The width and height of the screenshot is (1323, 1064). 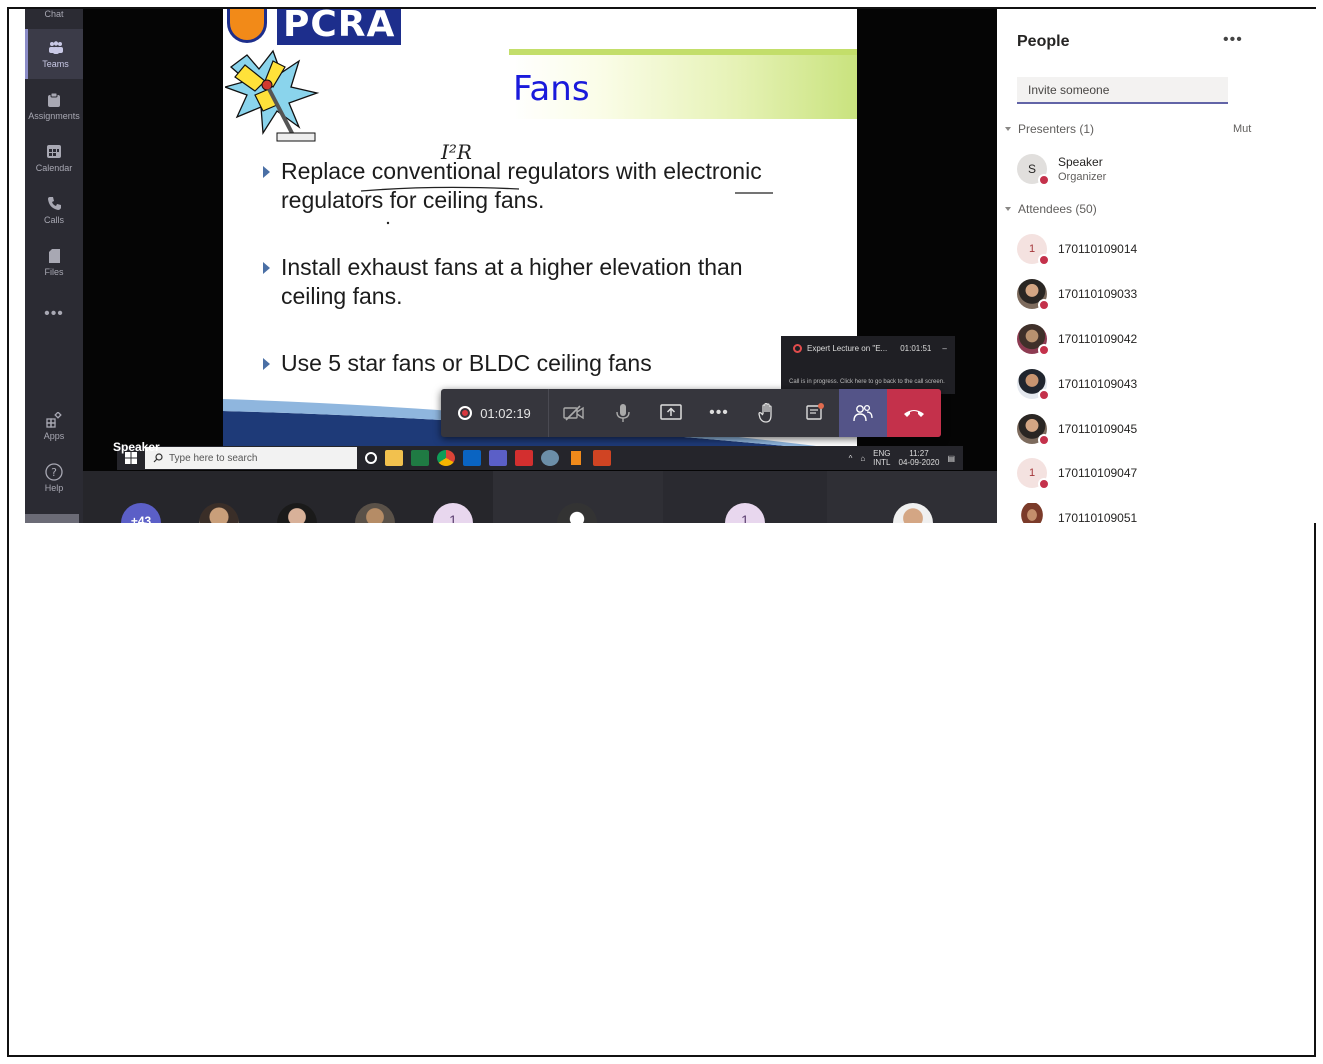 What do you see at coordinates (1122, 90) in the screenshot?
I see `invite-someone-input: Invite someone` at bounding box center [1122, 90].